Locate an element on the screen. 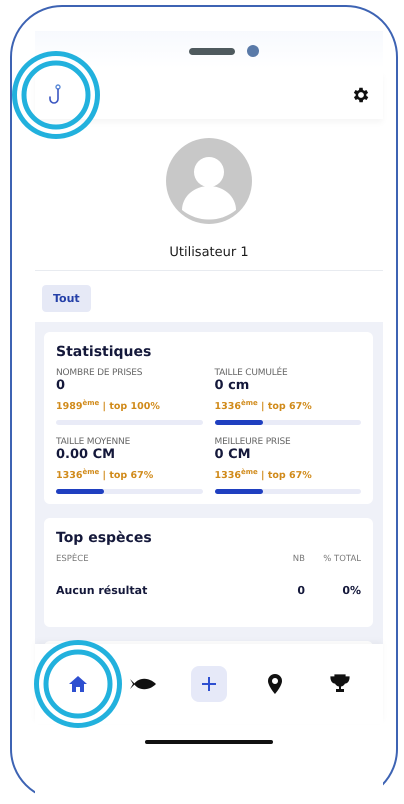  column-header: NB is located at coordinates (298, 559).